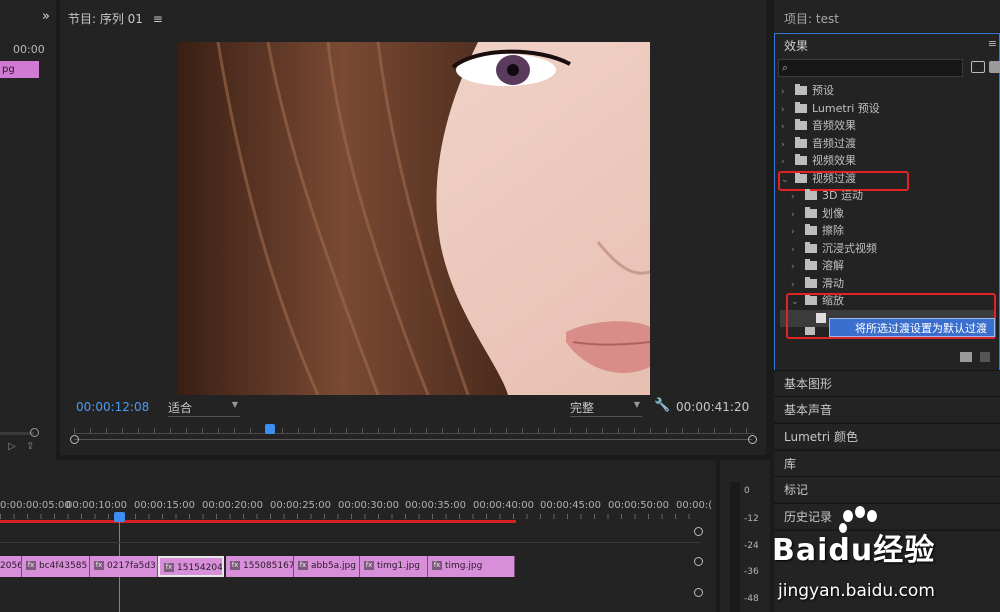 The height and width of the screenshot is (612, 1000). What do you see at coordinates (301, 505) in the screenshot?
I see `ruler-label: 00:00:25:00` at bounding box center [301, 505].